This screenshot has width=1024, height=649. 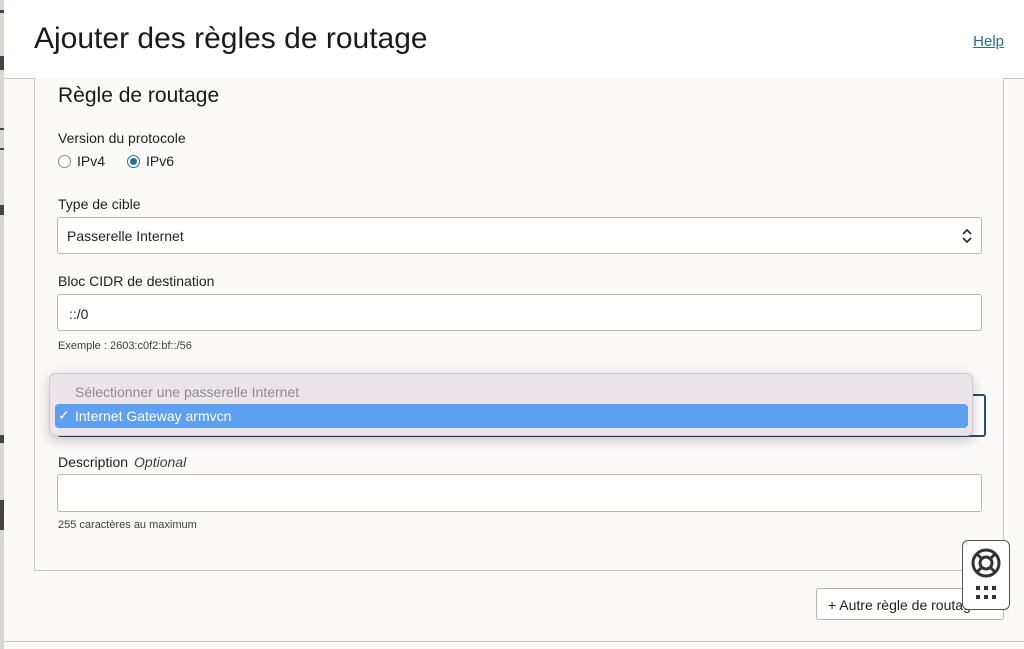 What do you see at coordinates (127, 525) in the screenshot?
I see `description-hint: 255 caractères au maximum` at bounding box center [127, 525].